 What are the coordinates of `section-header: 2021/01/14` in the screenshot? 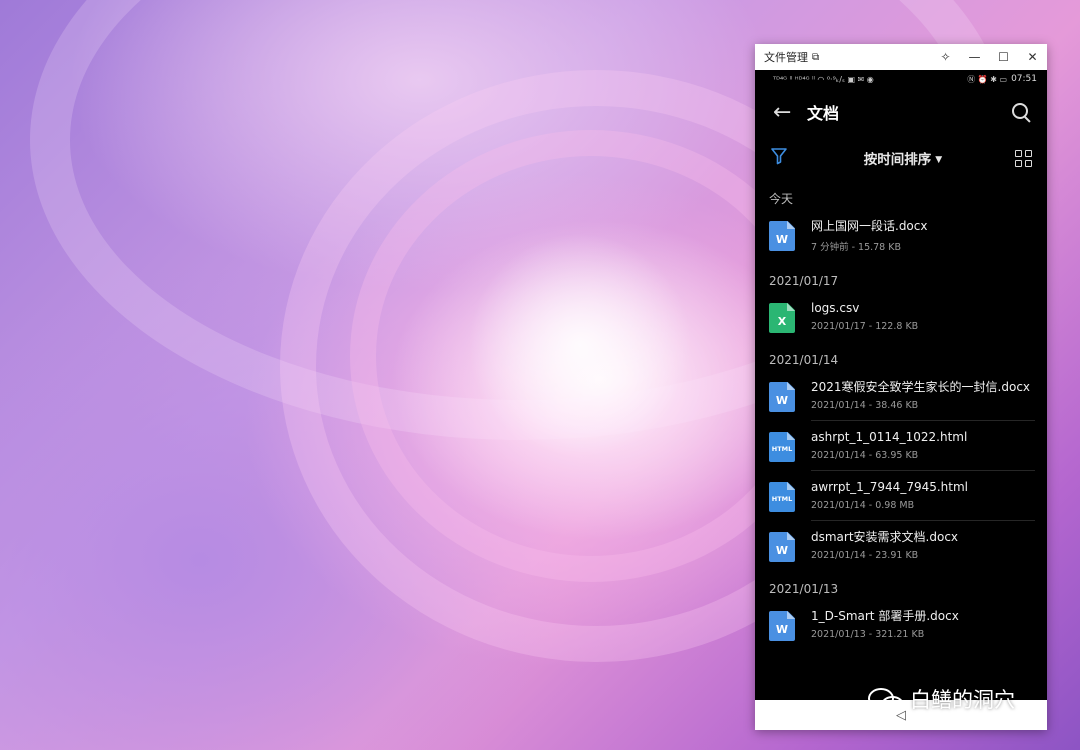 It's located at (804, 360).